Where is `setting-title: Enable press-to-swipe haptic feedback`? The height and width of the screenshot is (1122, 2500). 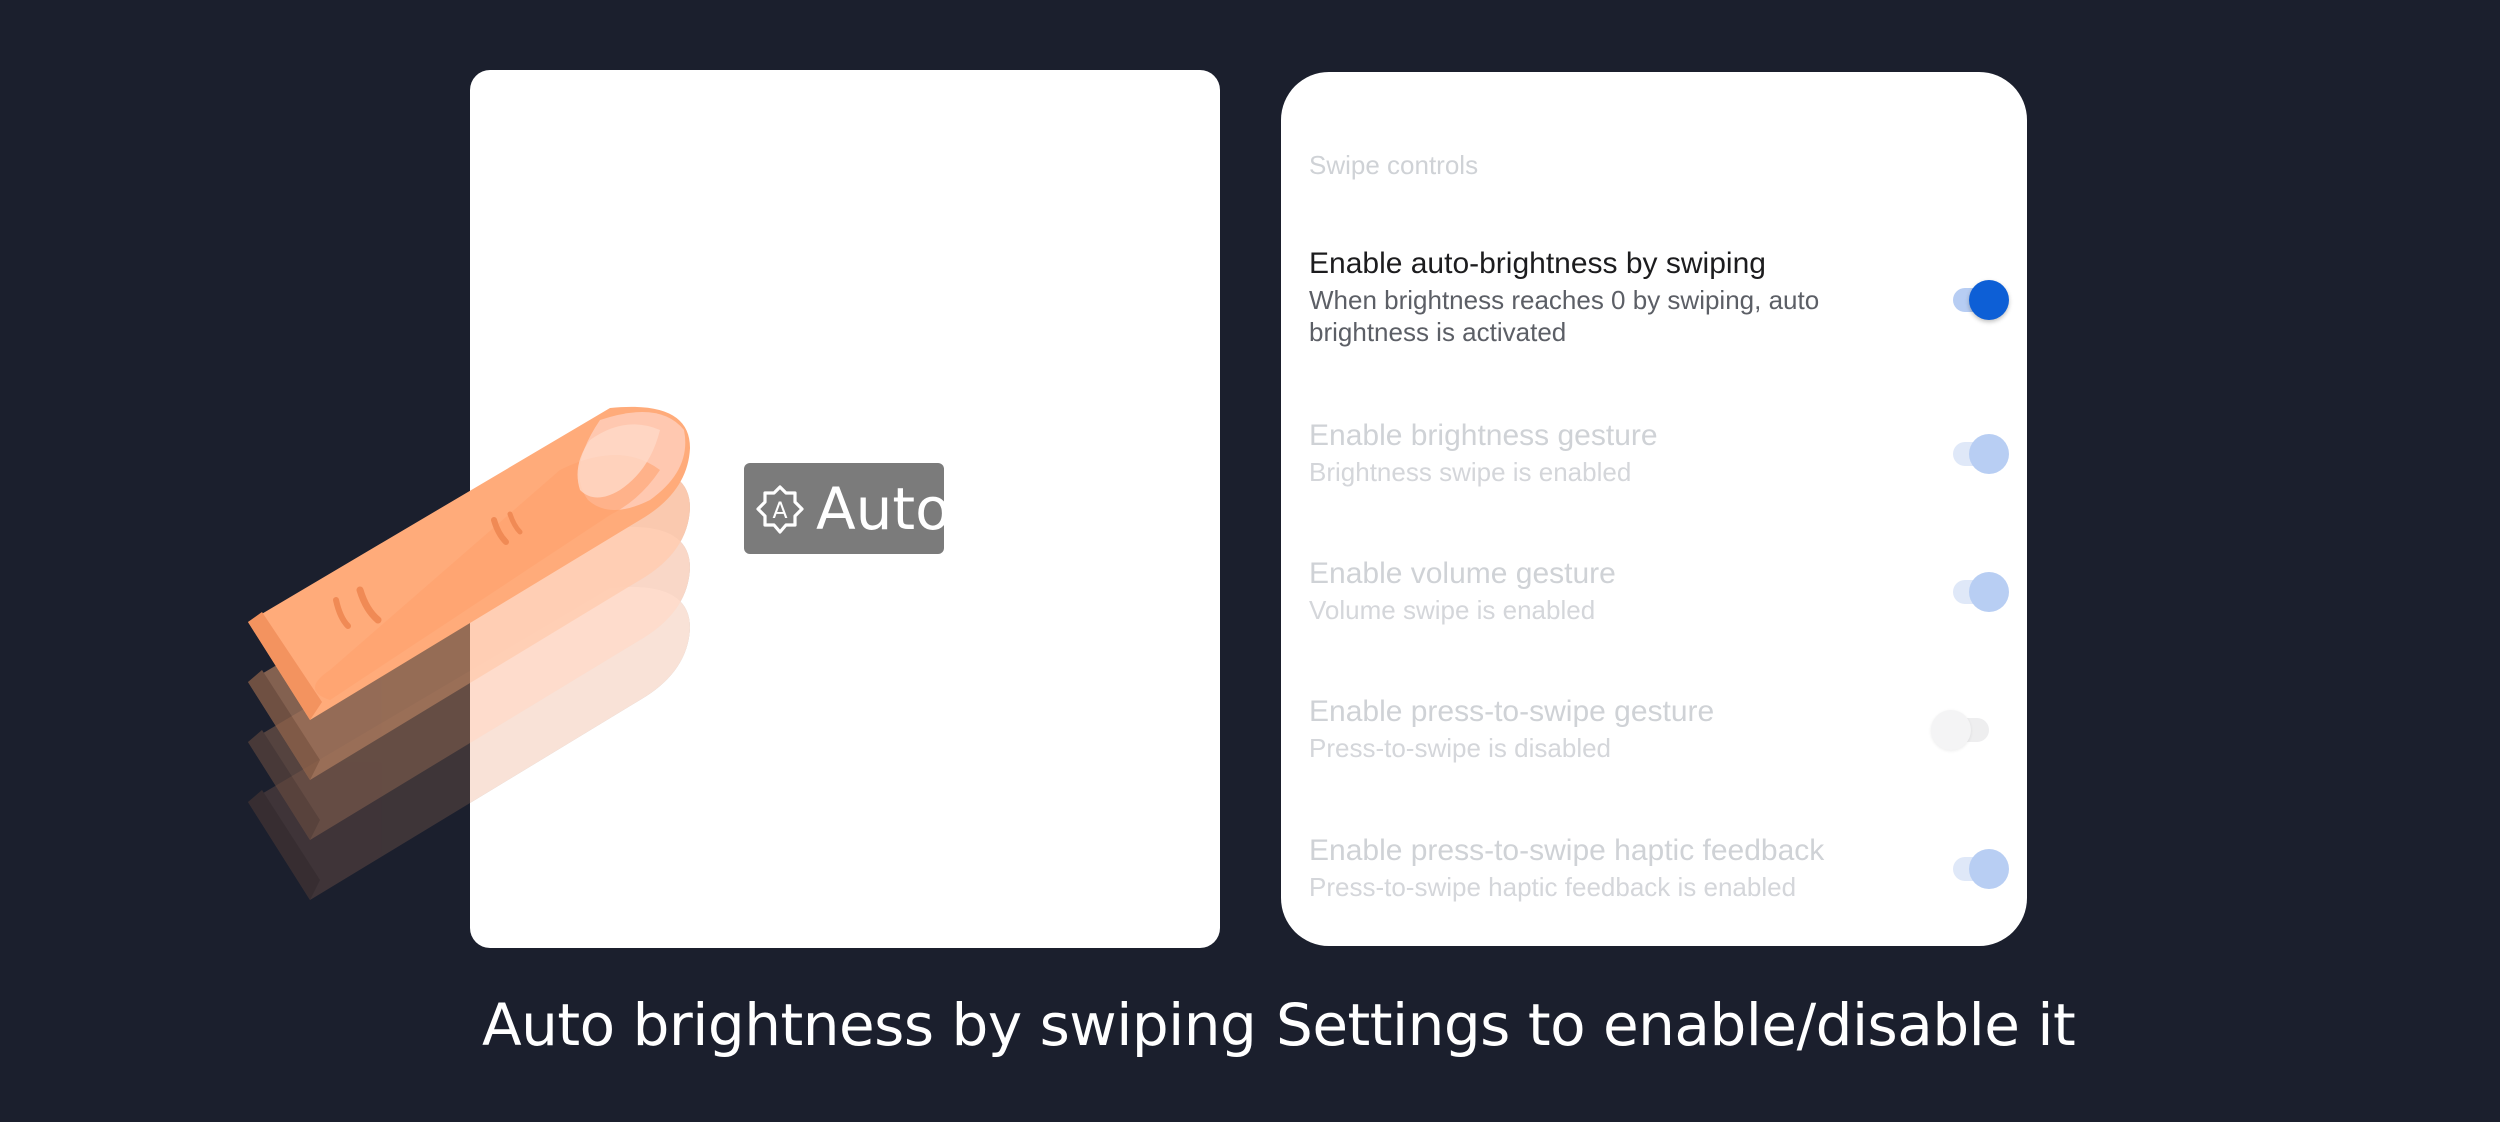 setting-title: Enable press-to-swipe haptic feedback is located at coordinates (1567, 850).